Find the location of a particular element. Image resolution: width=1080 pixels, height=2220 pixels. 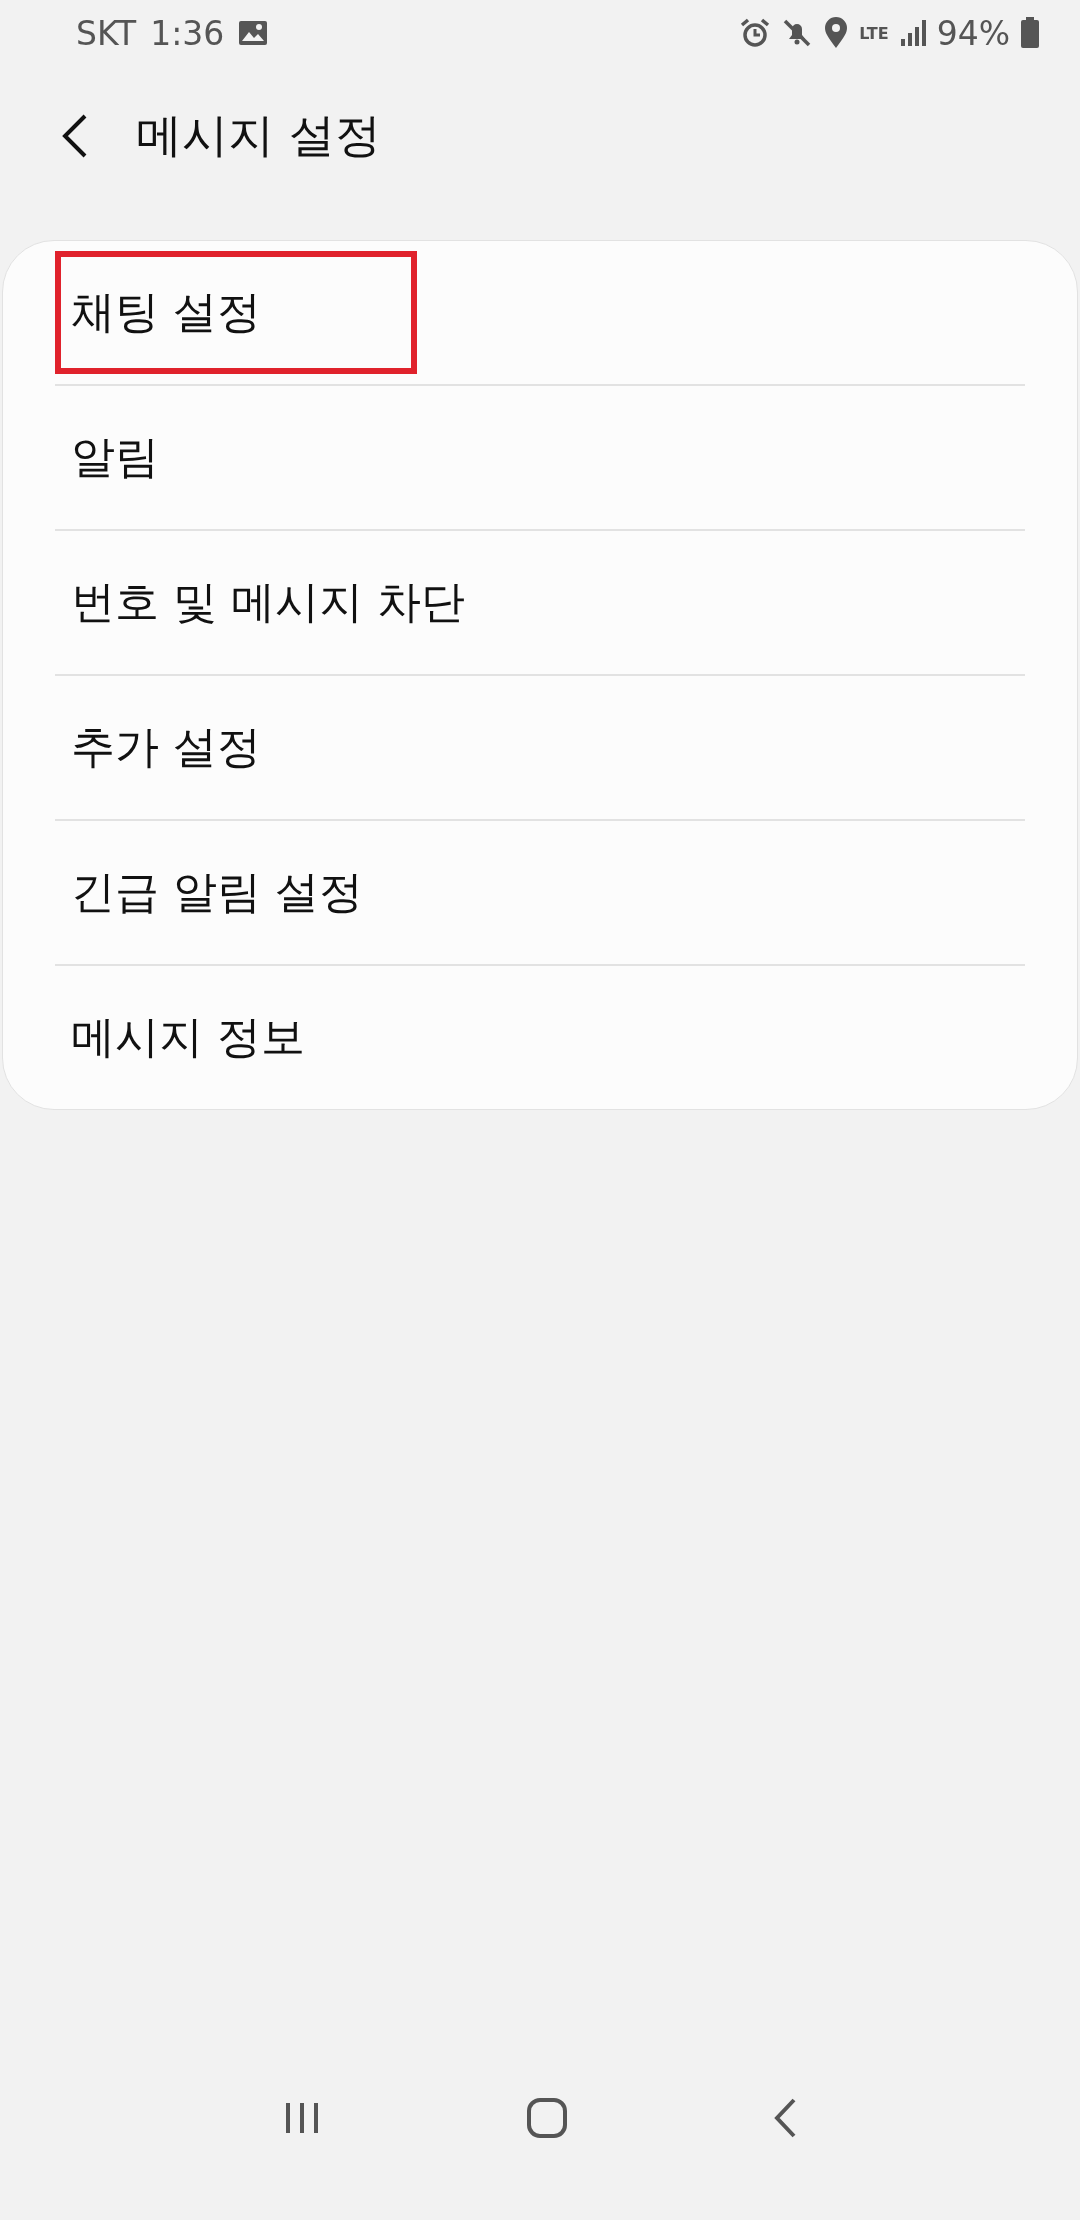

battery-icon is located at coordinates (1030, 33).